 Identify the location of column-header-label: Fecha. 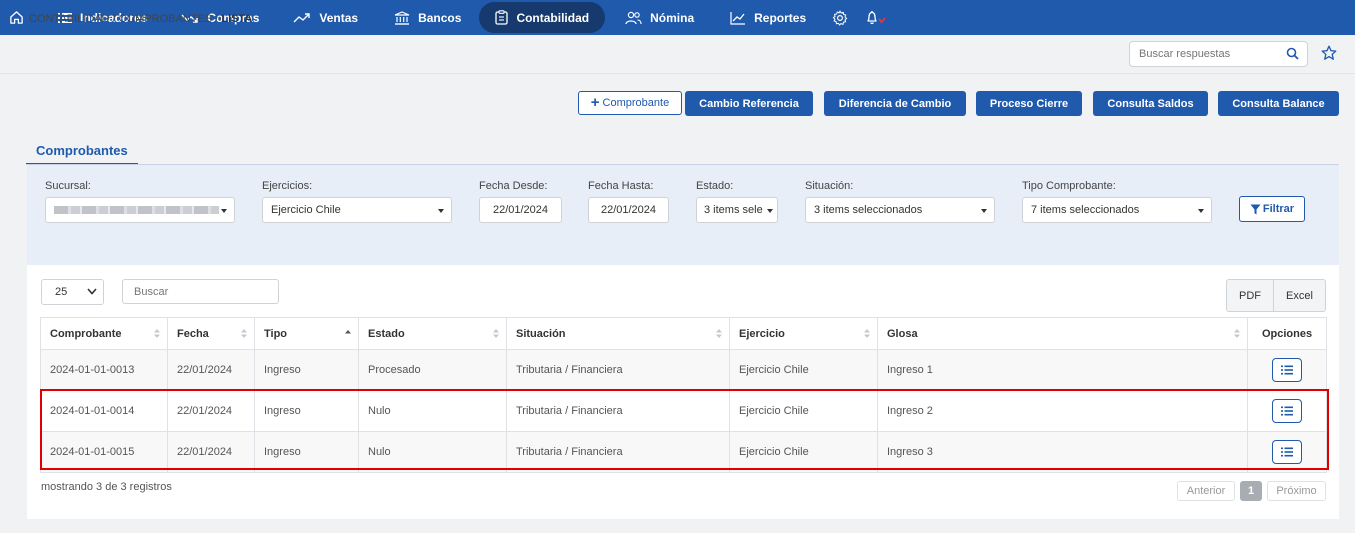
(193, 333).